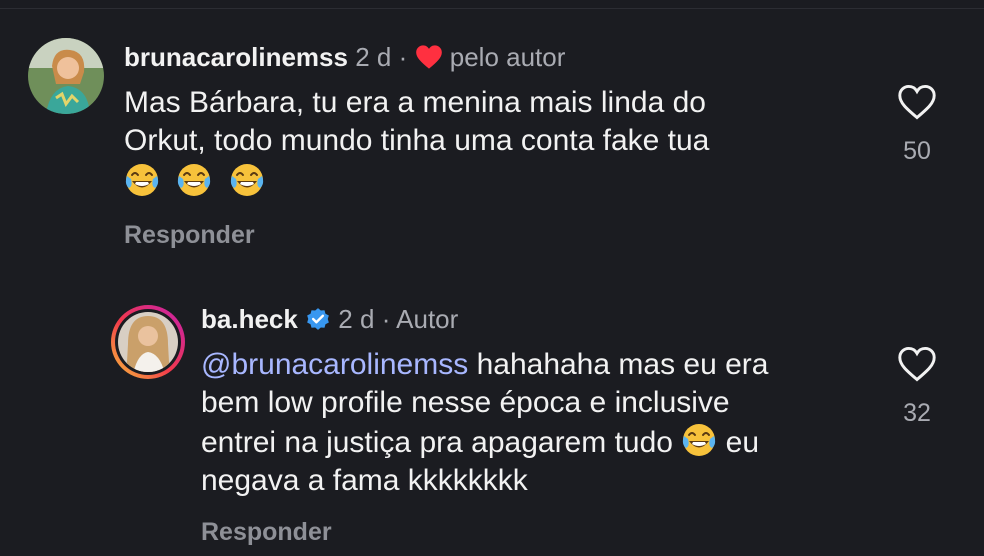  What do you see at coordinates (364, 480) in the screenshot?
I see `comment-text-line: negava a fama kkkkkkkk` at bounding box center [364, 480].